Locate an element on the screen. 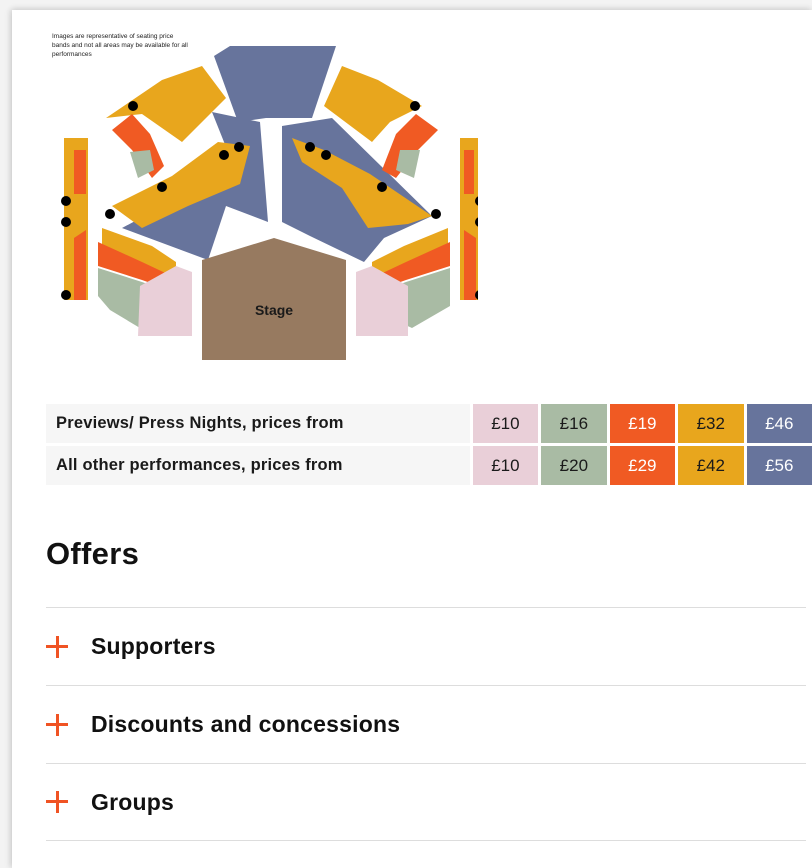  accordion-label: Supporters is located at coordinates (153, 646).